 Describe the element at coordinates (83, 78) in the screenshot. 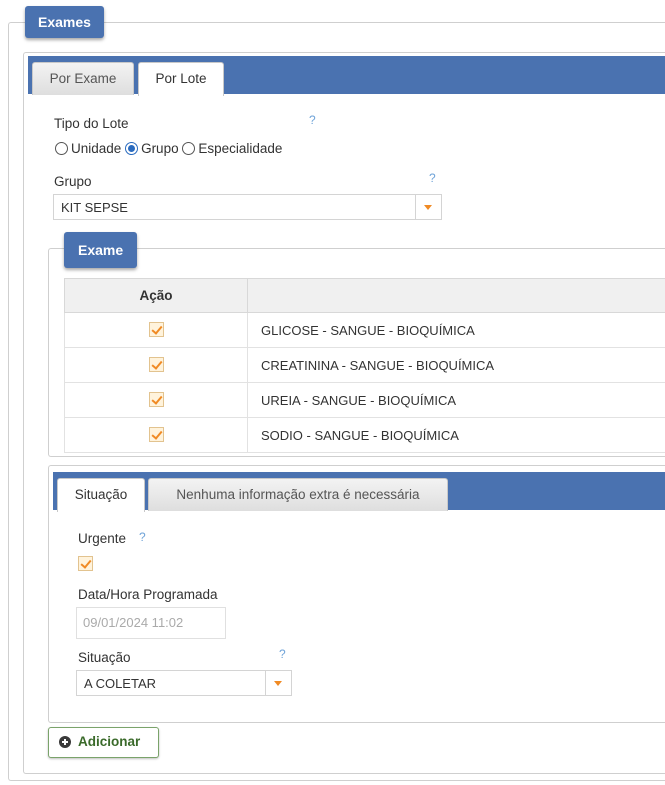

I see `tab-por-exame: Por Exame` at that location.